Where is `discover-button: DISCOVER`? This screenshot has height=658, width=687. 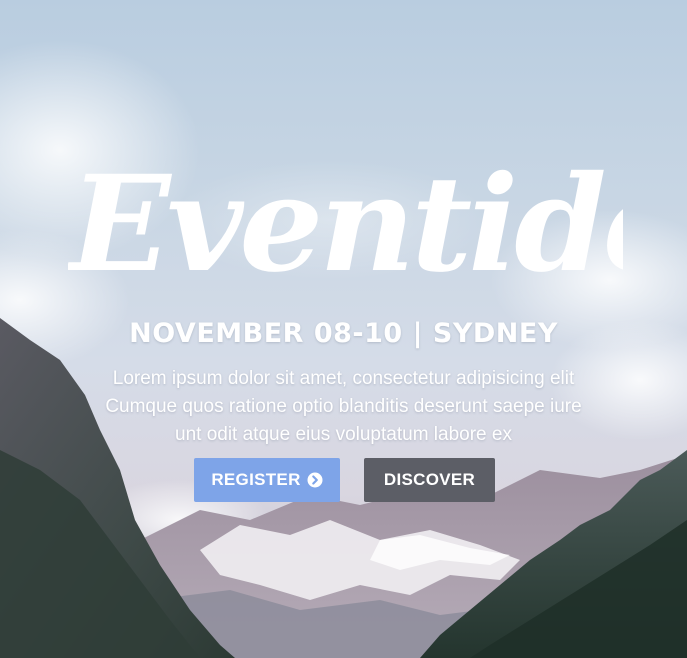 discover-button: DISCOVER is located at coordinates (429, 480).